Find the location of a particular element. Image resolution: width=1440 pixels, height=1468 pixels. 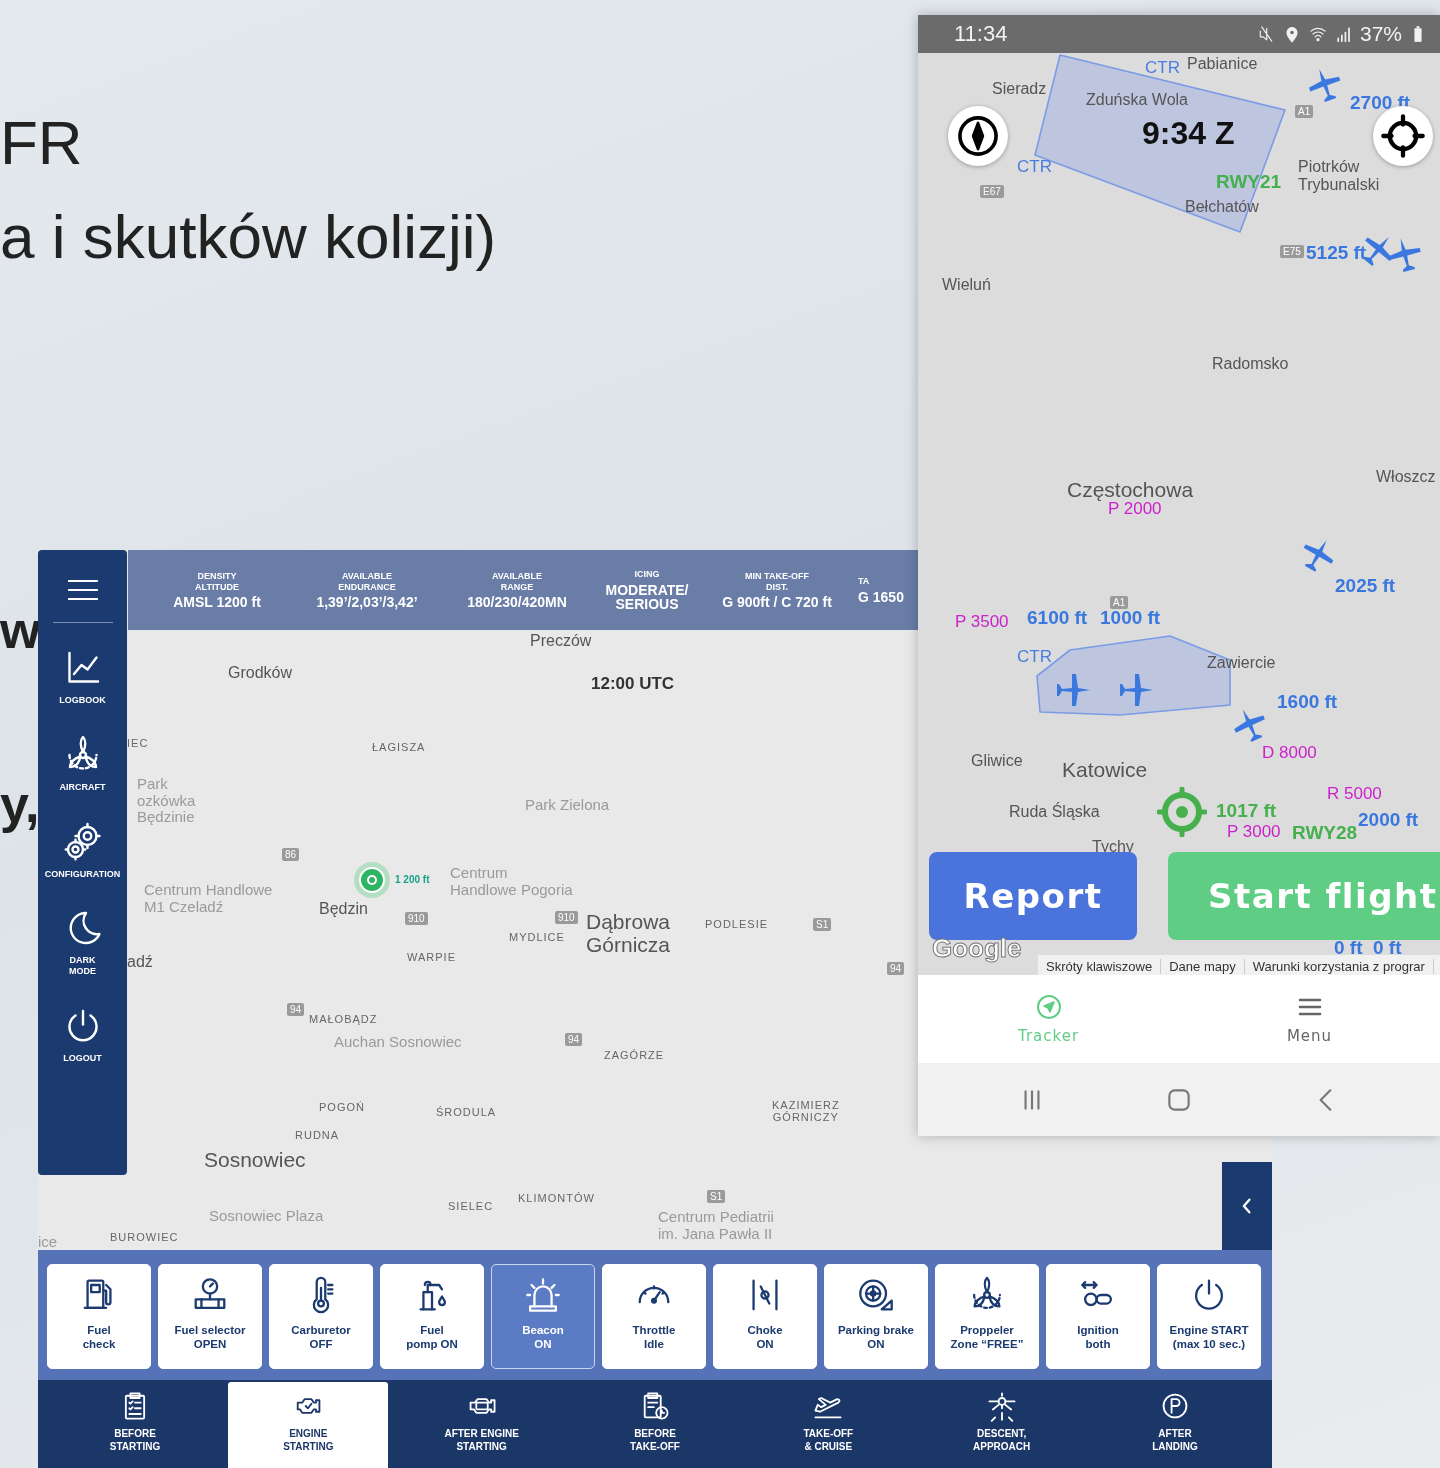

checklist-card: Carburetor OFF is located at coordinates (321, 1316).